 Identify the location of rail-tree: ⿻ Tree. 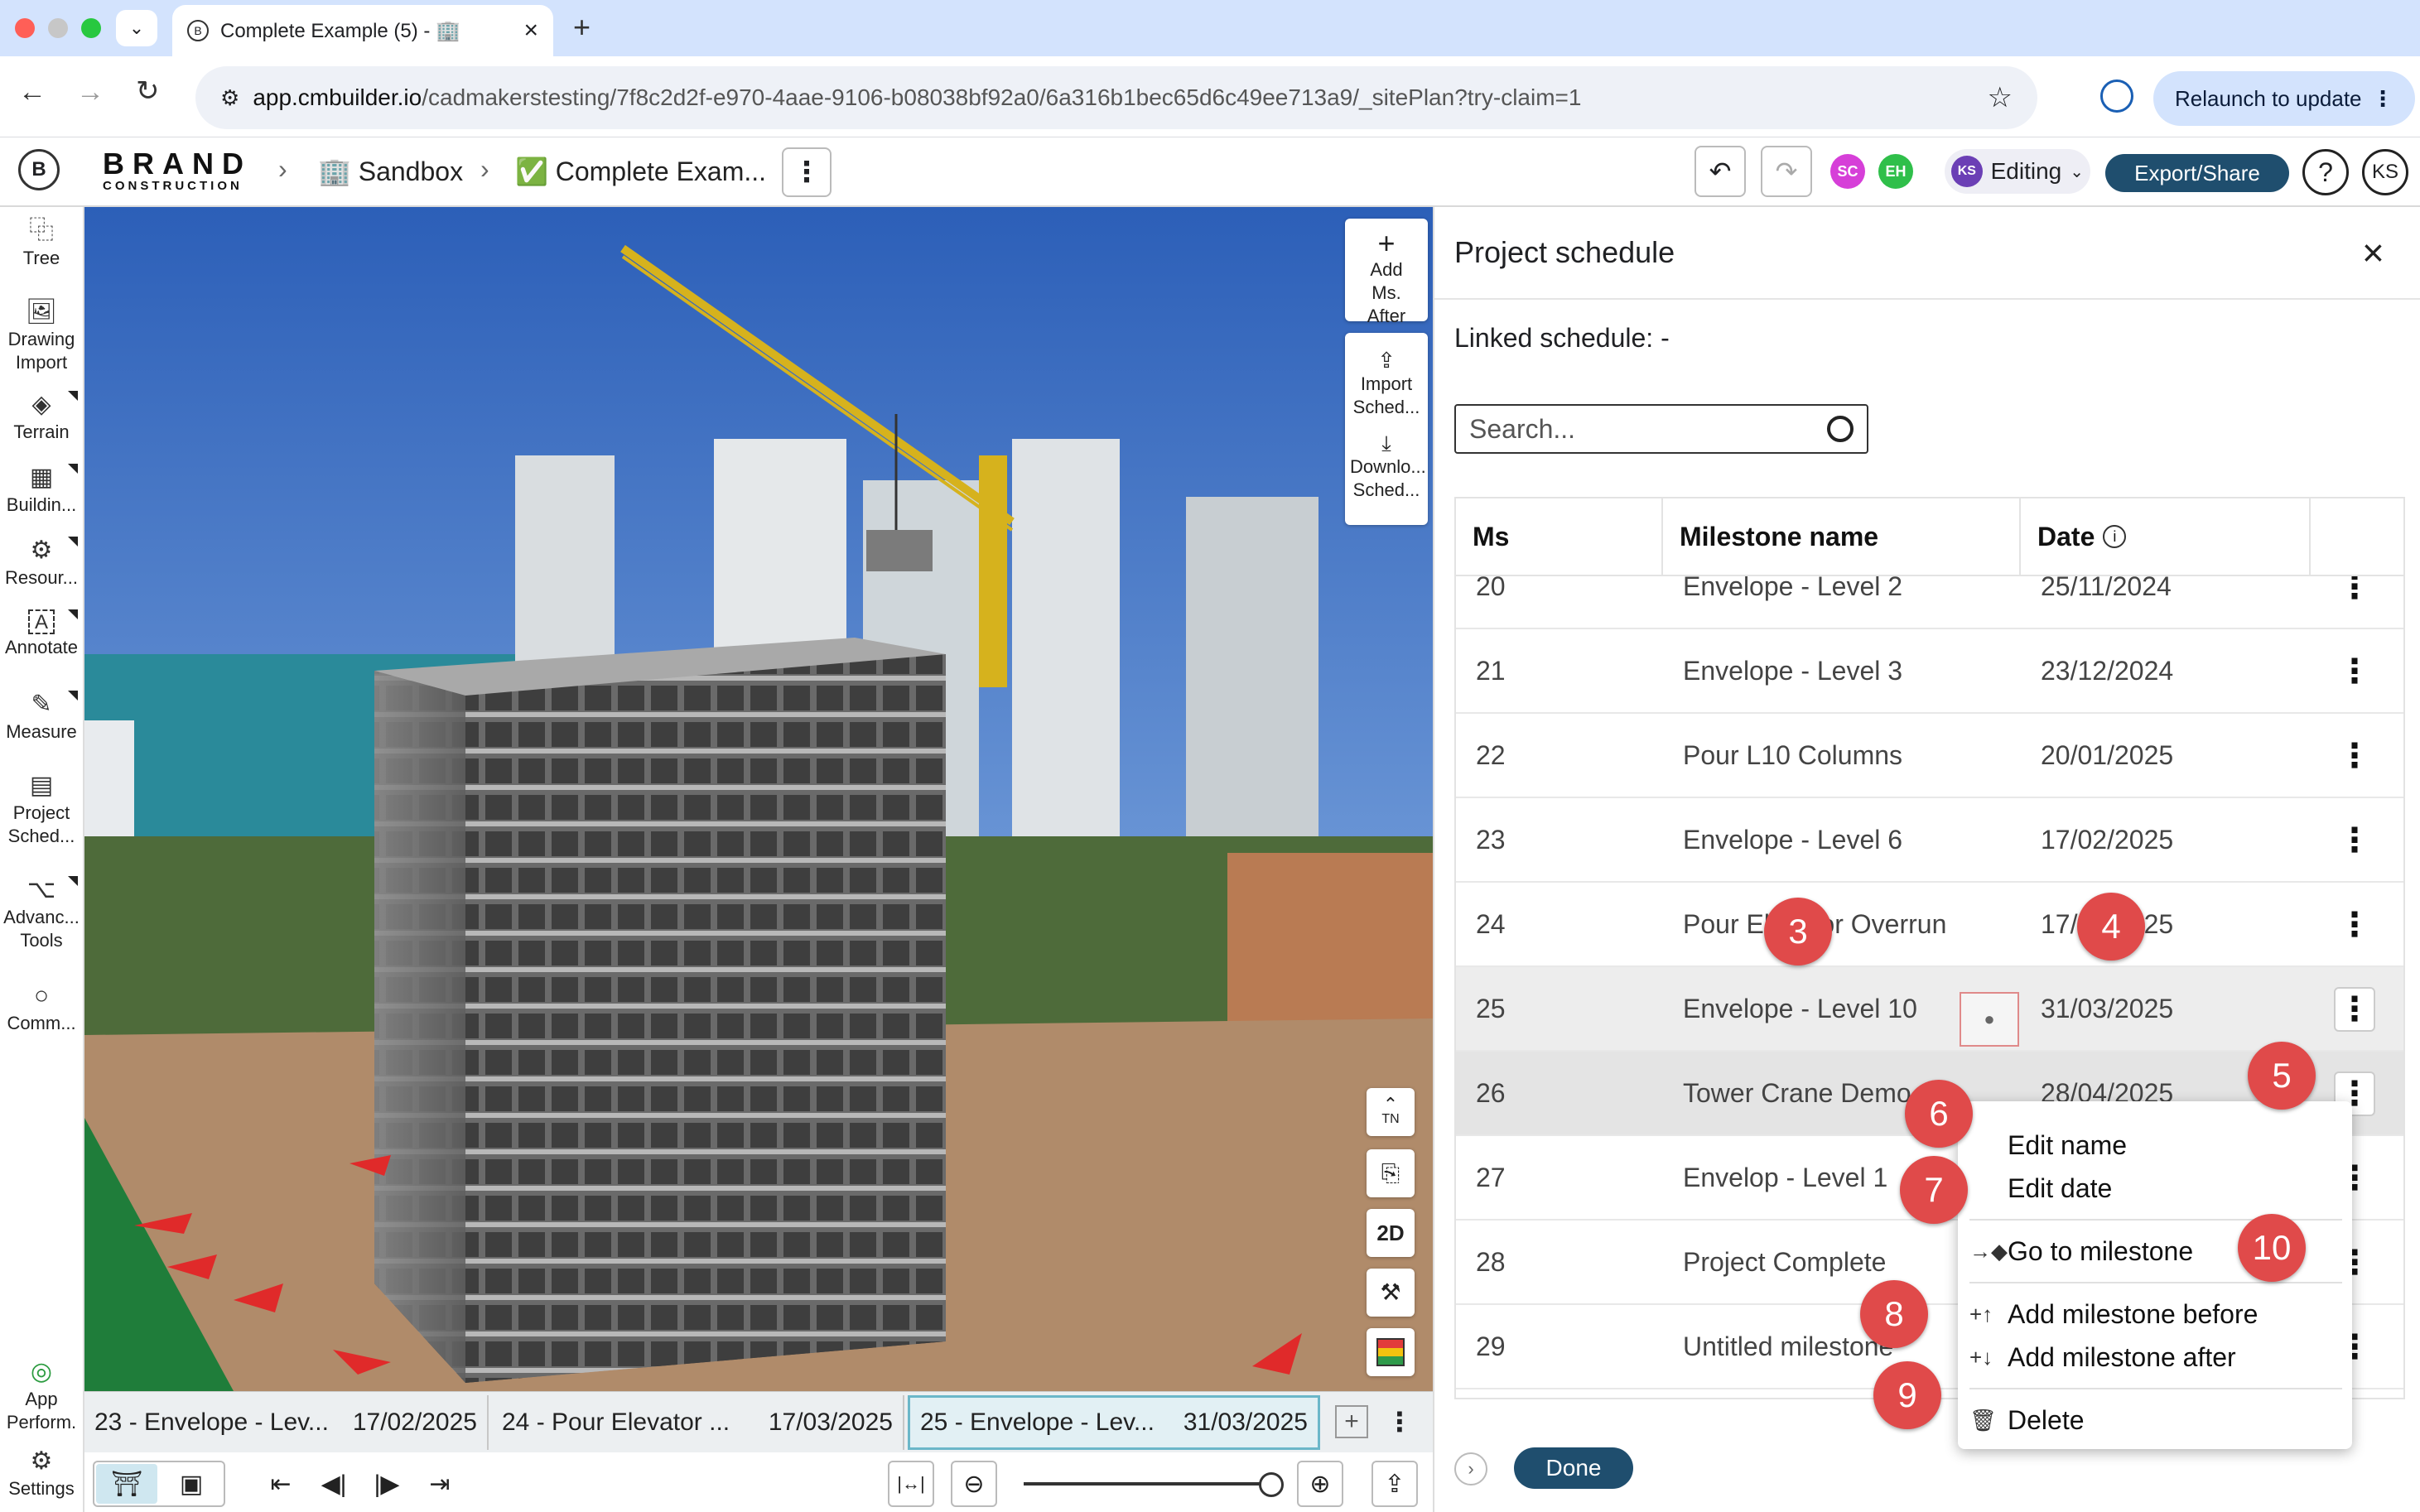
(41, 243).